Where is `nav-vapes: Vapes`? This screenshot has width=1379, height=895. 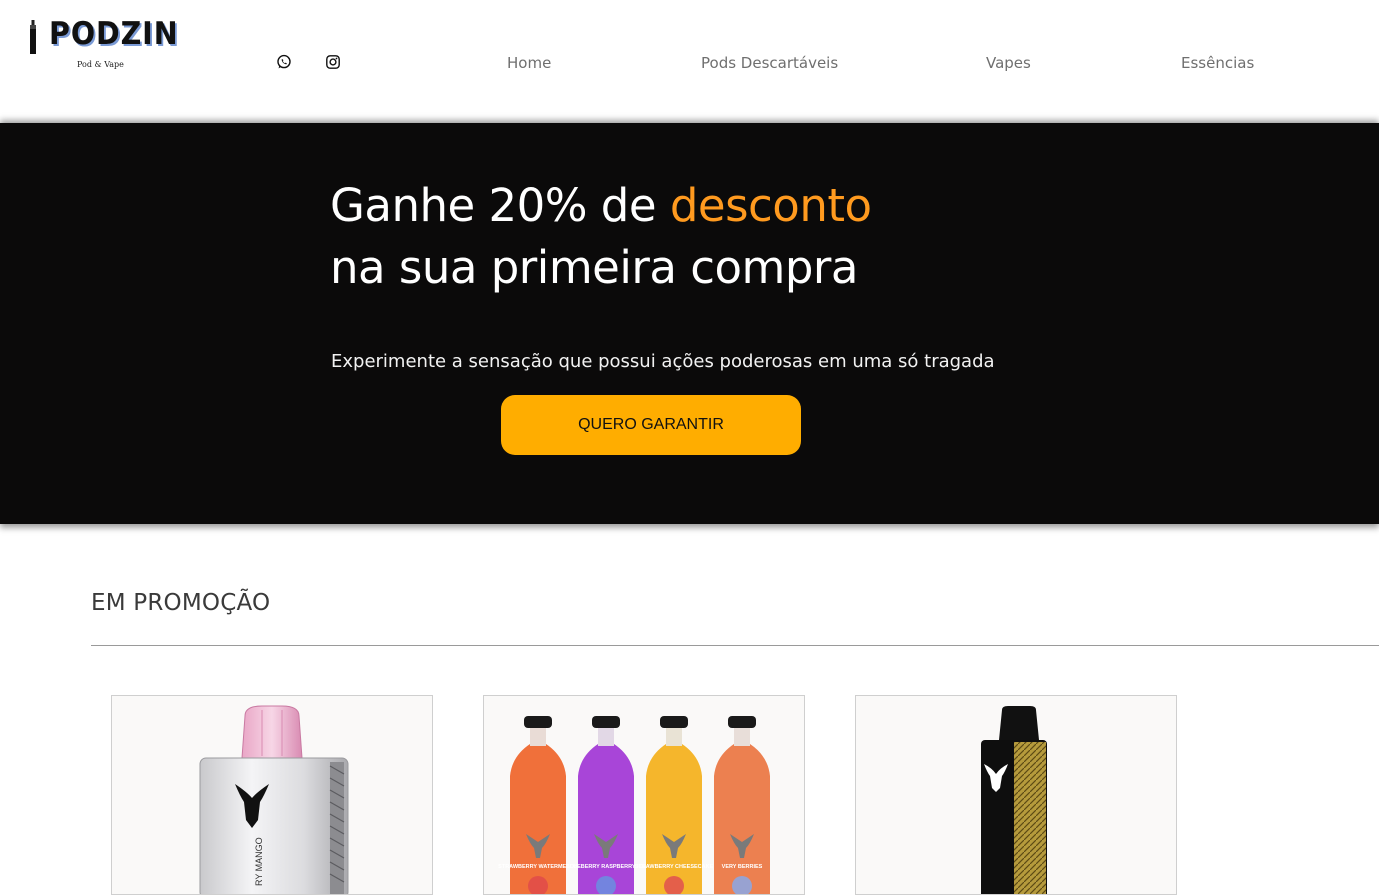 nav-vapes: Vapes is located at coordinates (1008, 63).